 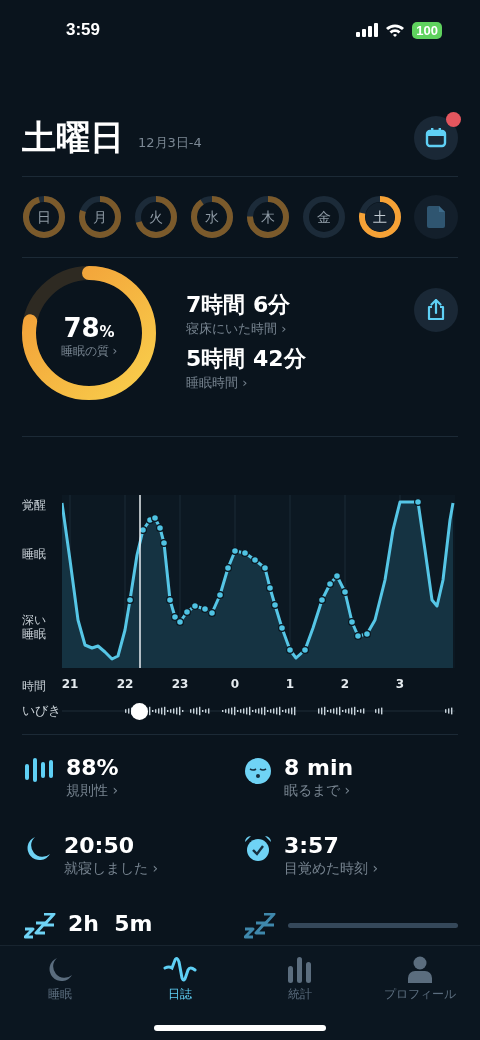 What do you see at coordinates (290, 684) in the screenshot?
I see `hour-tick: 1` at bounding box center [290, 684].